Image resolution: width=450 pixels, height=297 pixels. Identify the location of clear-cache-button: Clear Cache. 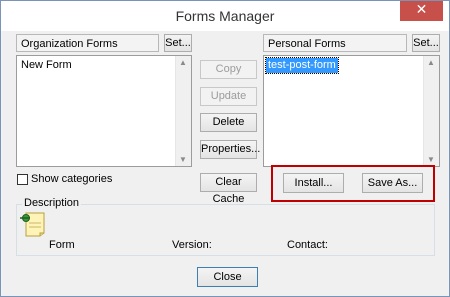
(228, 189).